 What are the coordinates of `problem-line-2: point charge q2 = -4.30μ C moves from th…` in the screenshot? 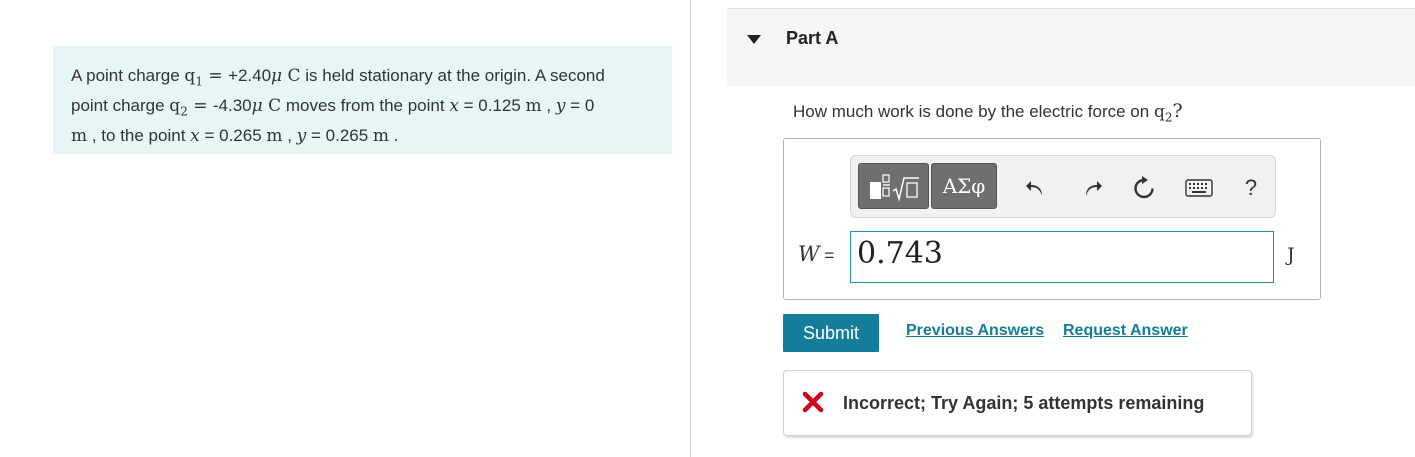 It's located at (362, 109).